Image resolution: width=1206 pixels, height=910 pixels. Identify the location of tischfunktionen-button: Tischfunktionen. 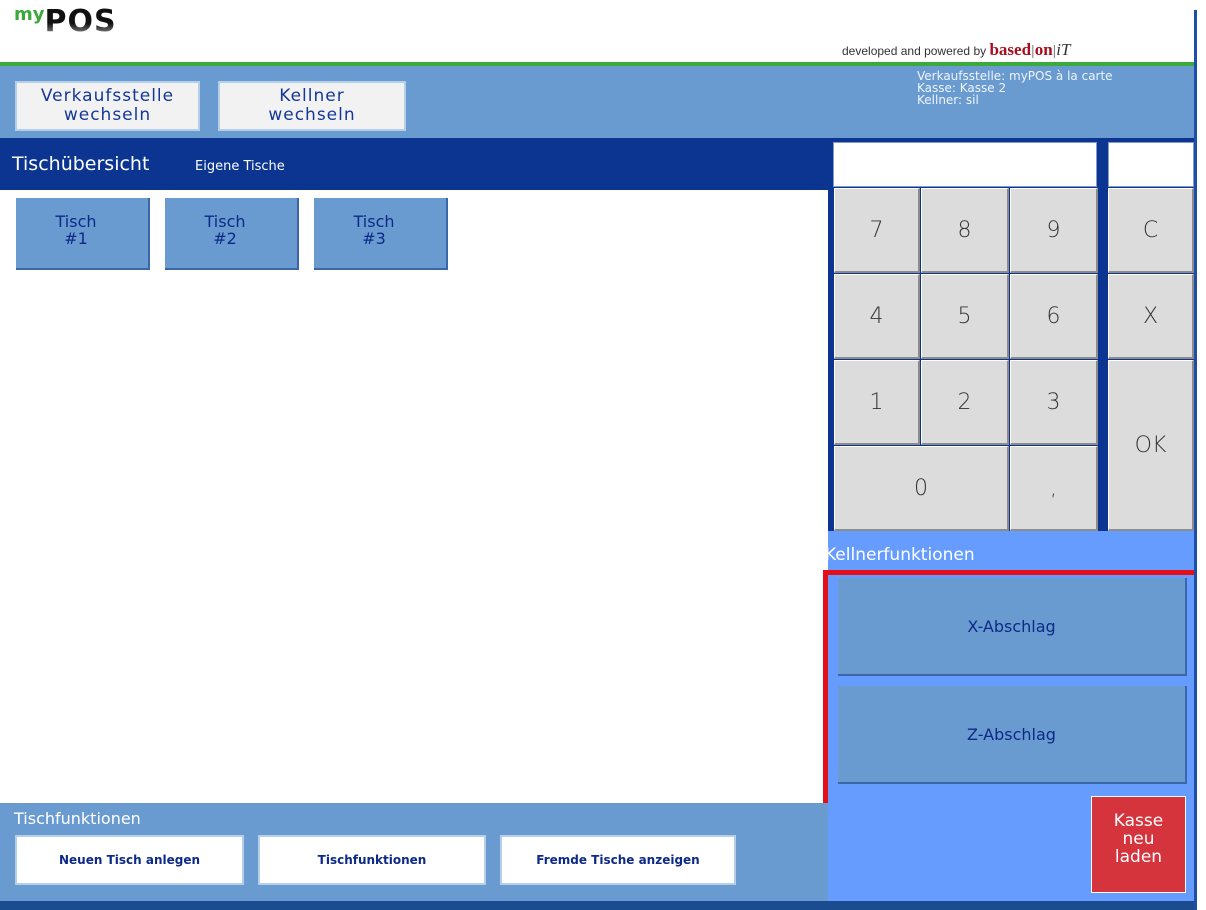
(372, 860).